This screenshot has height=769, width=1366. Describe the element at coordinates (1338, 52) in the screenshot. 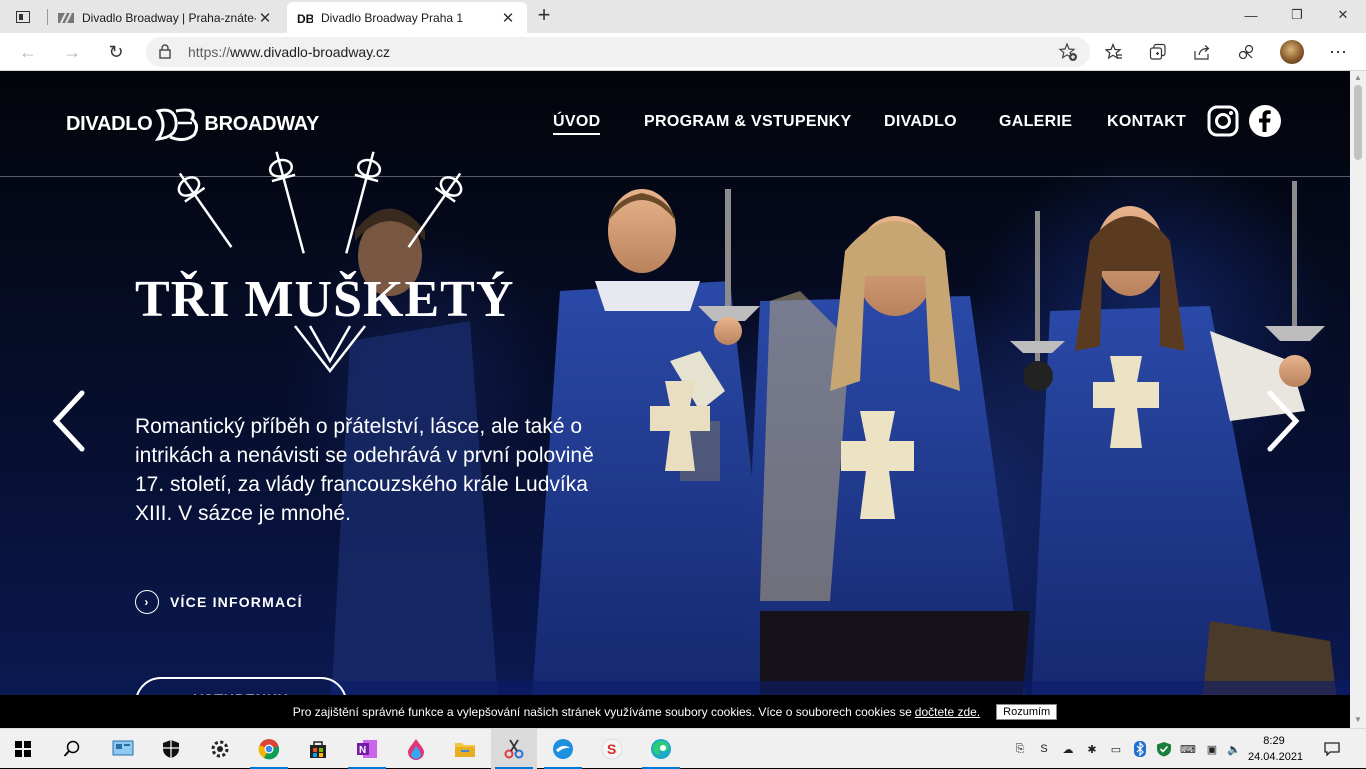

I see `more-menu-icon: ⋯` at that location.